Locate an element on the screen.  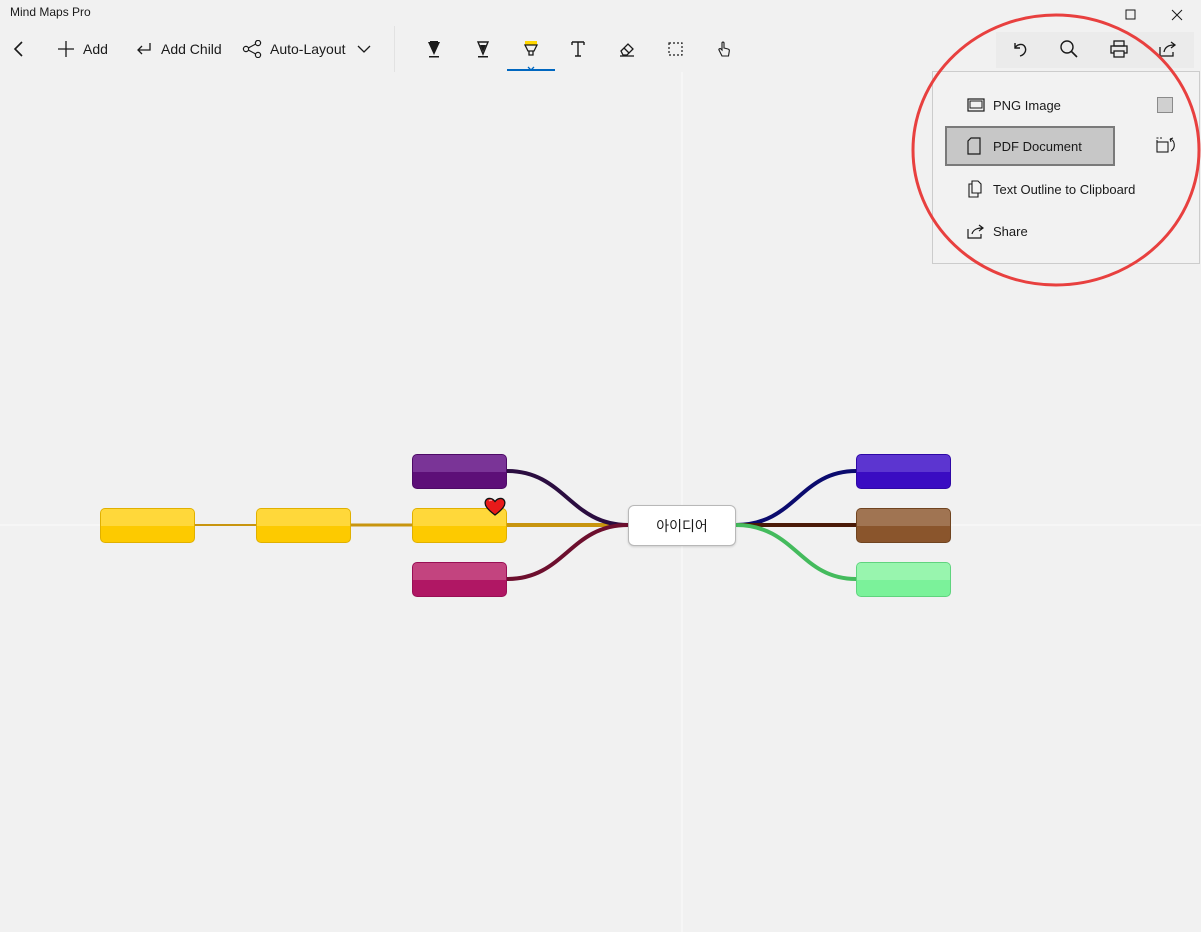
export-png-label: PNG Image is located at coordinates (1027, 105).